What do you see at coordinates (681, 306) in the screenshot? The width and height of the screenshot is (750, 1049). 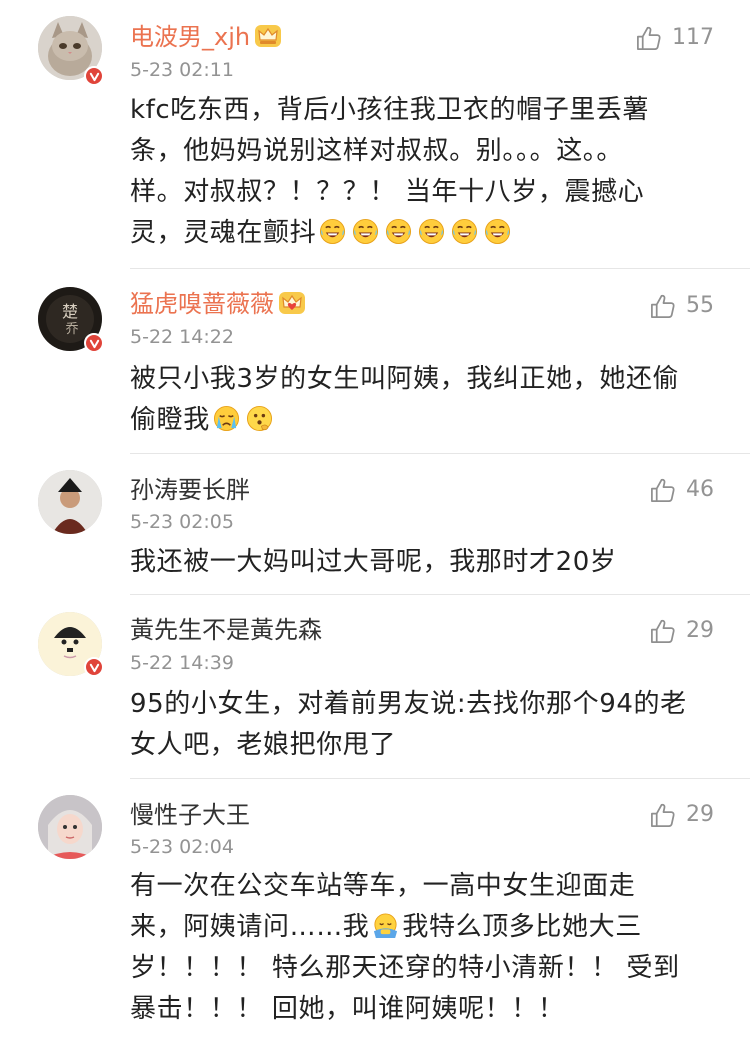 I see `like-button: 55` at bounding box center [681, 306].